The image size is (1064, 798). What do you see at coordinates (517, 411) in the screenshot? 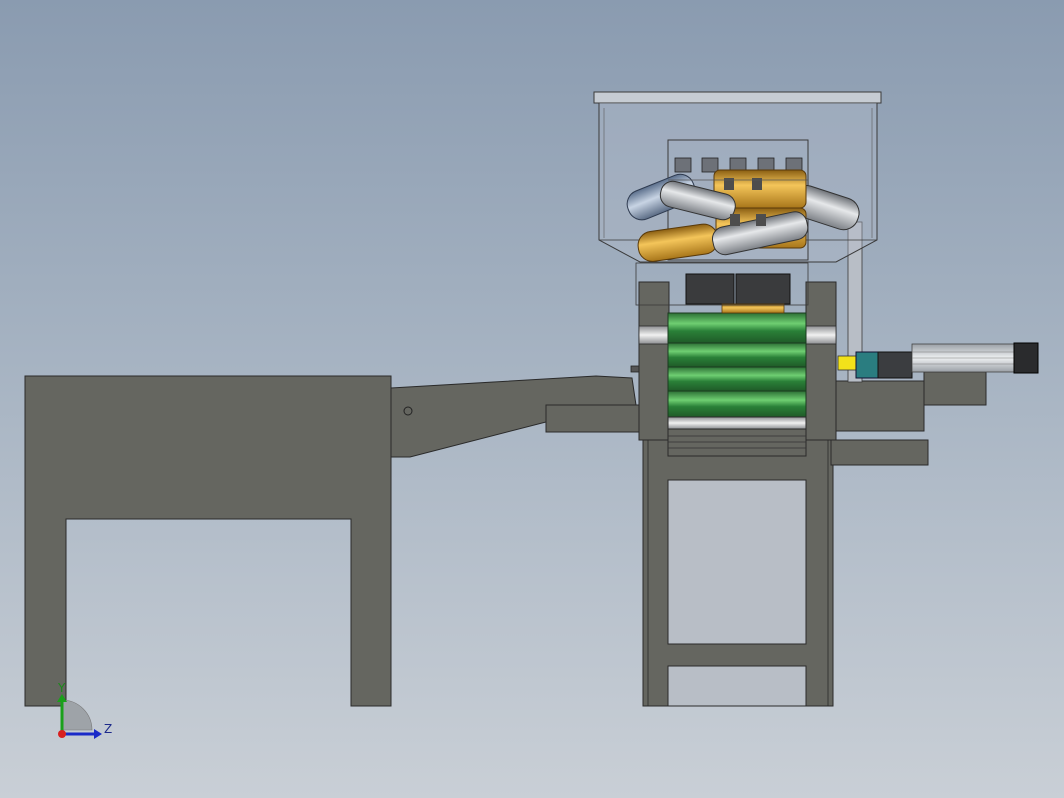
I see `discharge-chute` at bounding box center [517, 411].